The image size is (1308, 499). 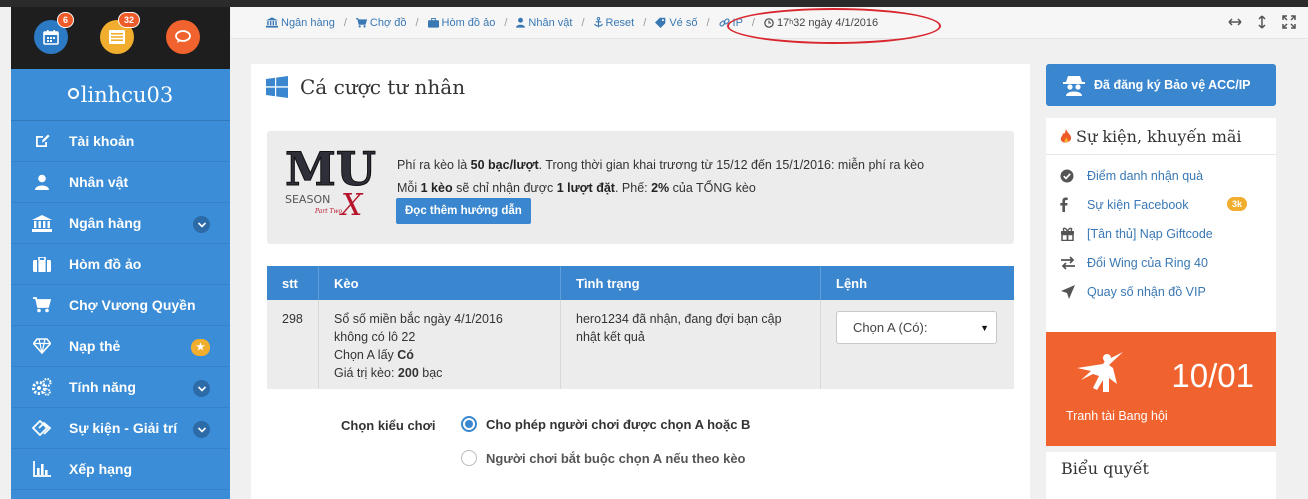 What do you see at coordinates (1235, 22) in the screenshot?
I see `expand-horizontal-icon` at bounding box center [1235, 22].